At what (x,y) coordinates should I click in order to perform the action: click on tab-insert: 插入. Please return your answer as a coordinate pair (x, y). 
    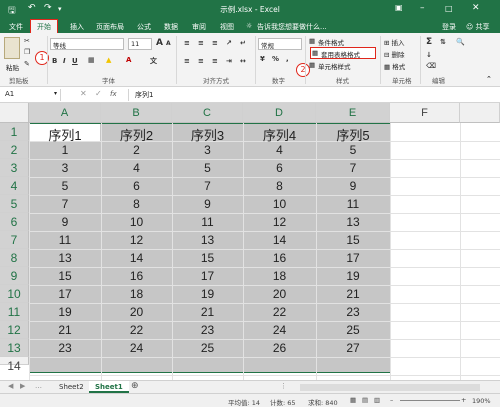
    Looking at the image, I should click on (77, 27).